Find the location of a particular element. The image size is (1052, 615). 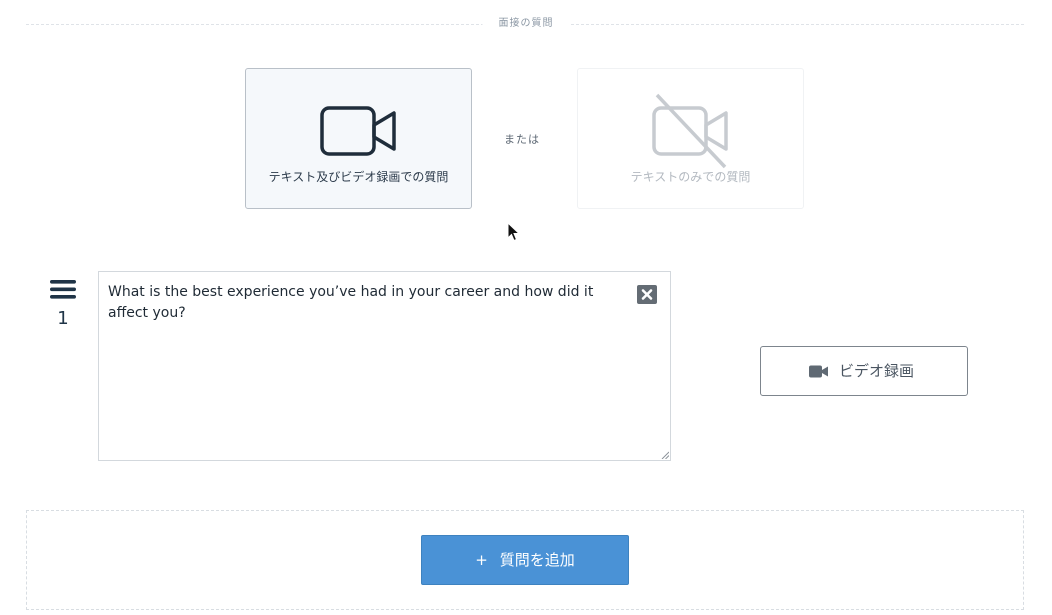

resize-grip-icon is located at coordinates (665, 455).